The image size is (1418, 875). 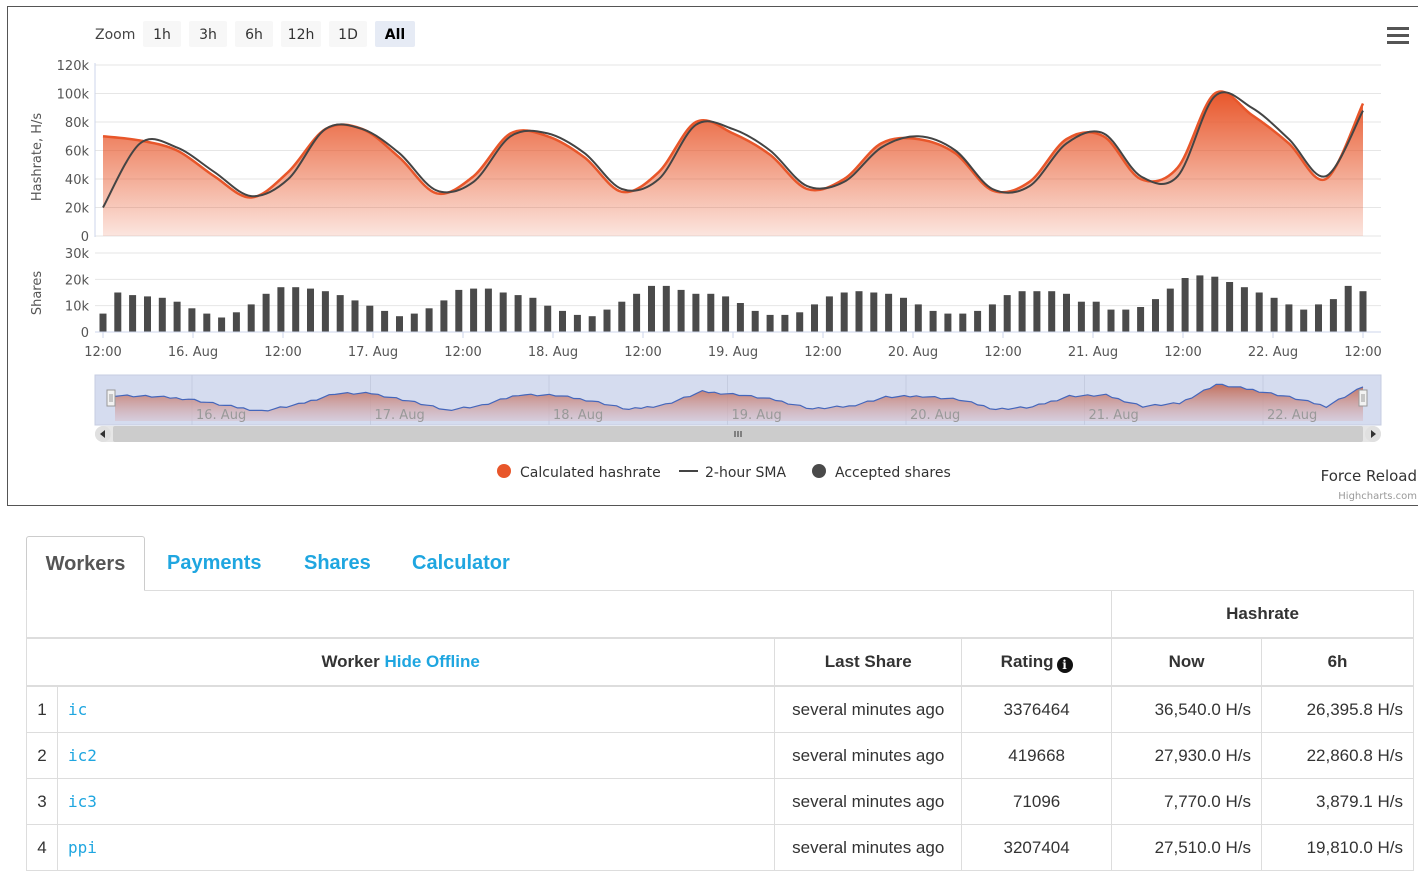 I want to click on scrollbar, so click(x=738, y=434).